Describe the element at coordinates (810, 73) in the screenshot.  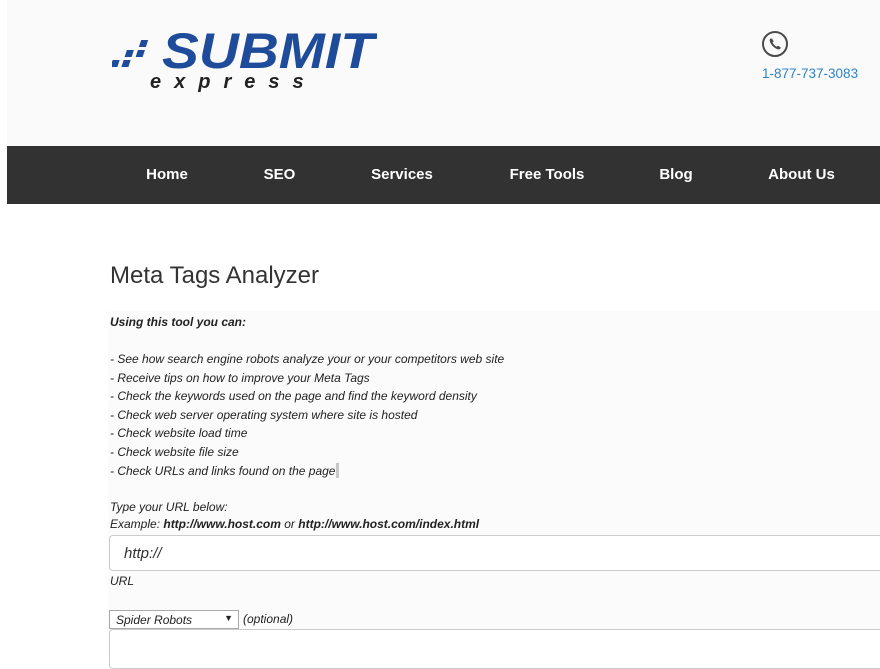
I see `phone-number: 1-877-737-3083` at that location.